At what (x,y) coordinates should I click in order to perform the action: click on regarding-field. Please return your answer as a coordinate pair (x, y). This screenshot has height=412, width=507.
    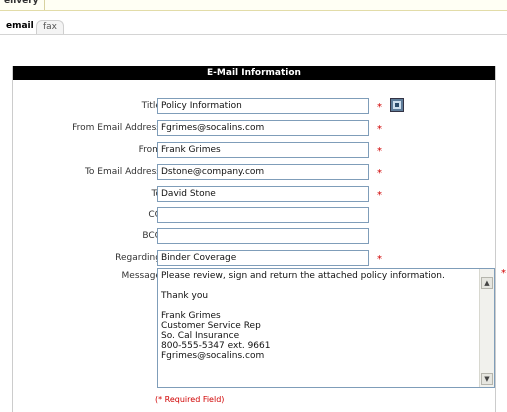
    Looking at the image, I should click on (263, 258).